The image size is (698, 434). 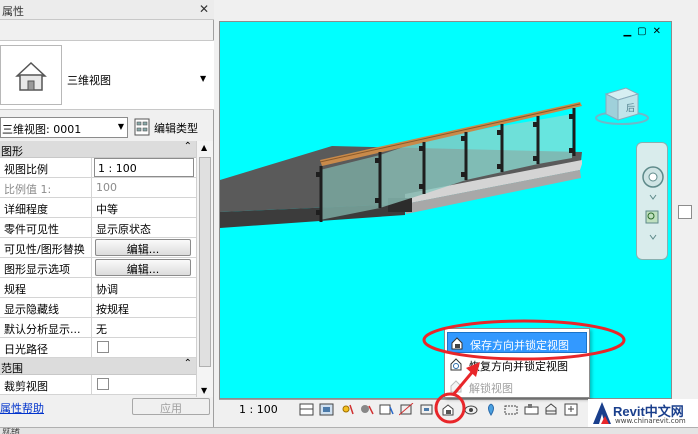 What do you see at coordinates (511, 409) in the screenshot?
I see `temporary-properties-icon` at bounding box center [511, 409].